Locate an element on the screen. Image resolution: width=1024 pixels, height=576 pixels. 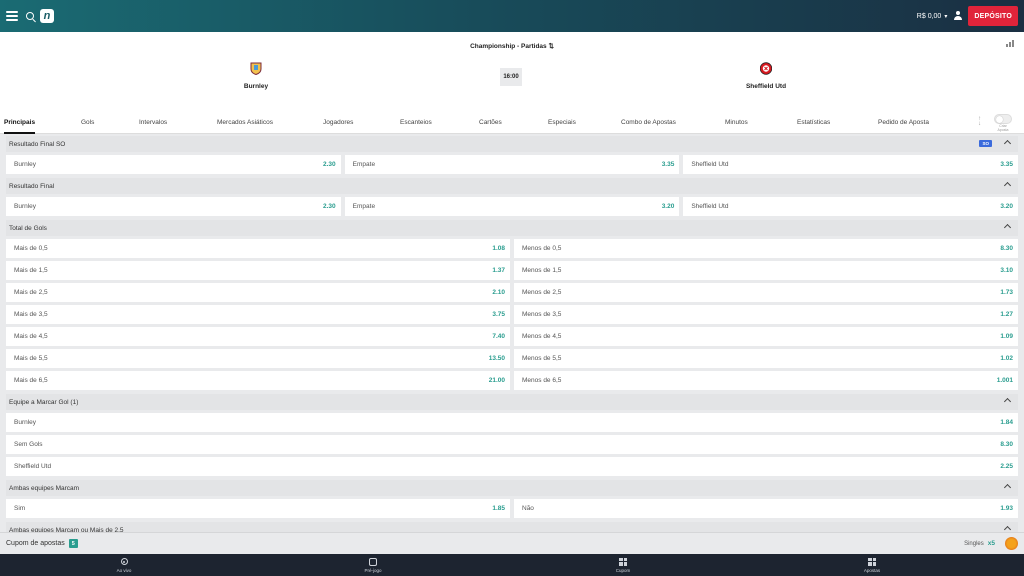
market-header: Resultado Final SO SO is located at coordinates (512, 144).